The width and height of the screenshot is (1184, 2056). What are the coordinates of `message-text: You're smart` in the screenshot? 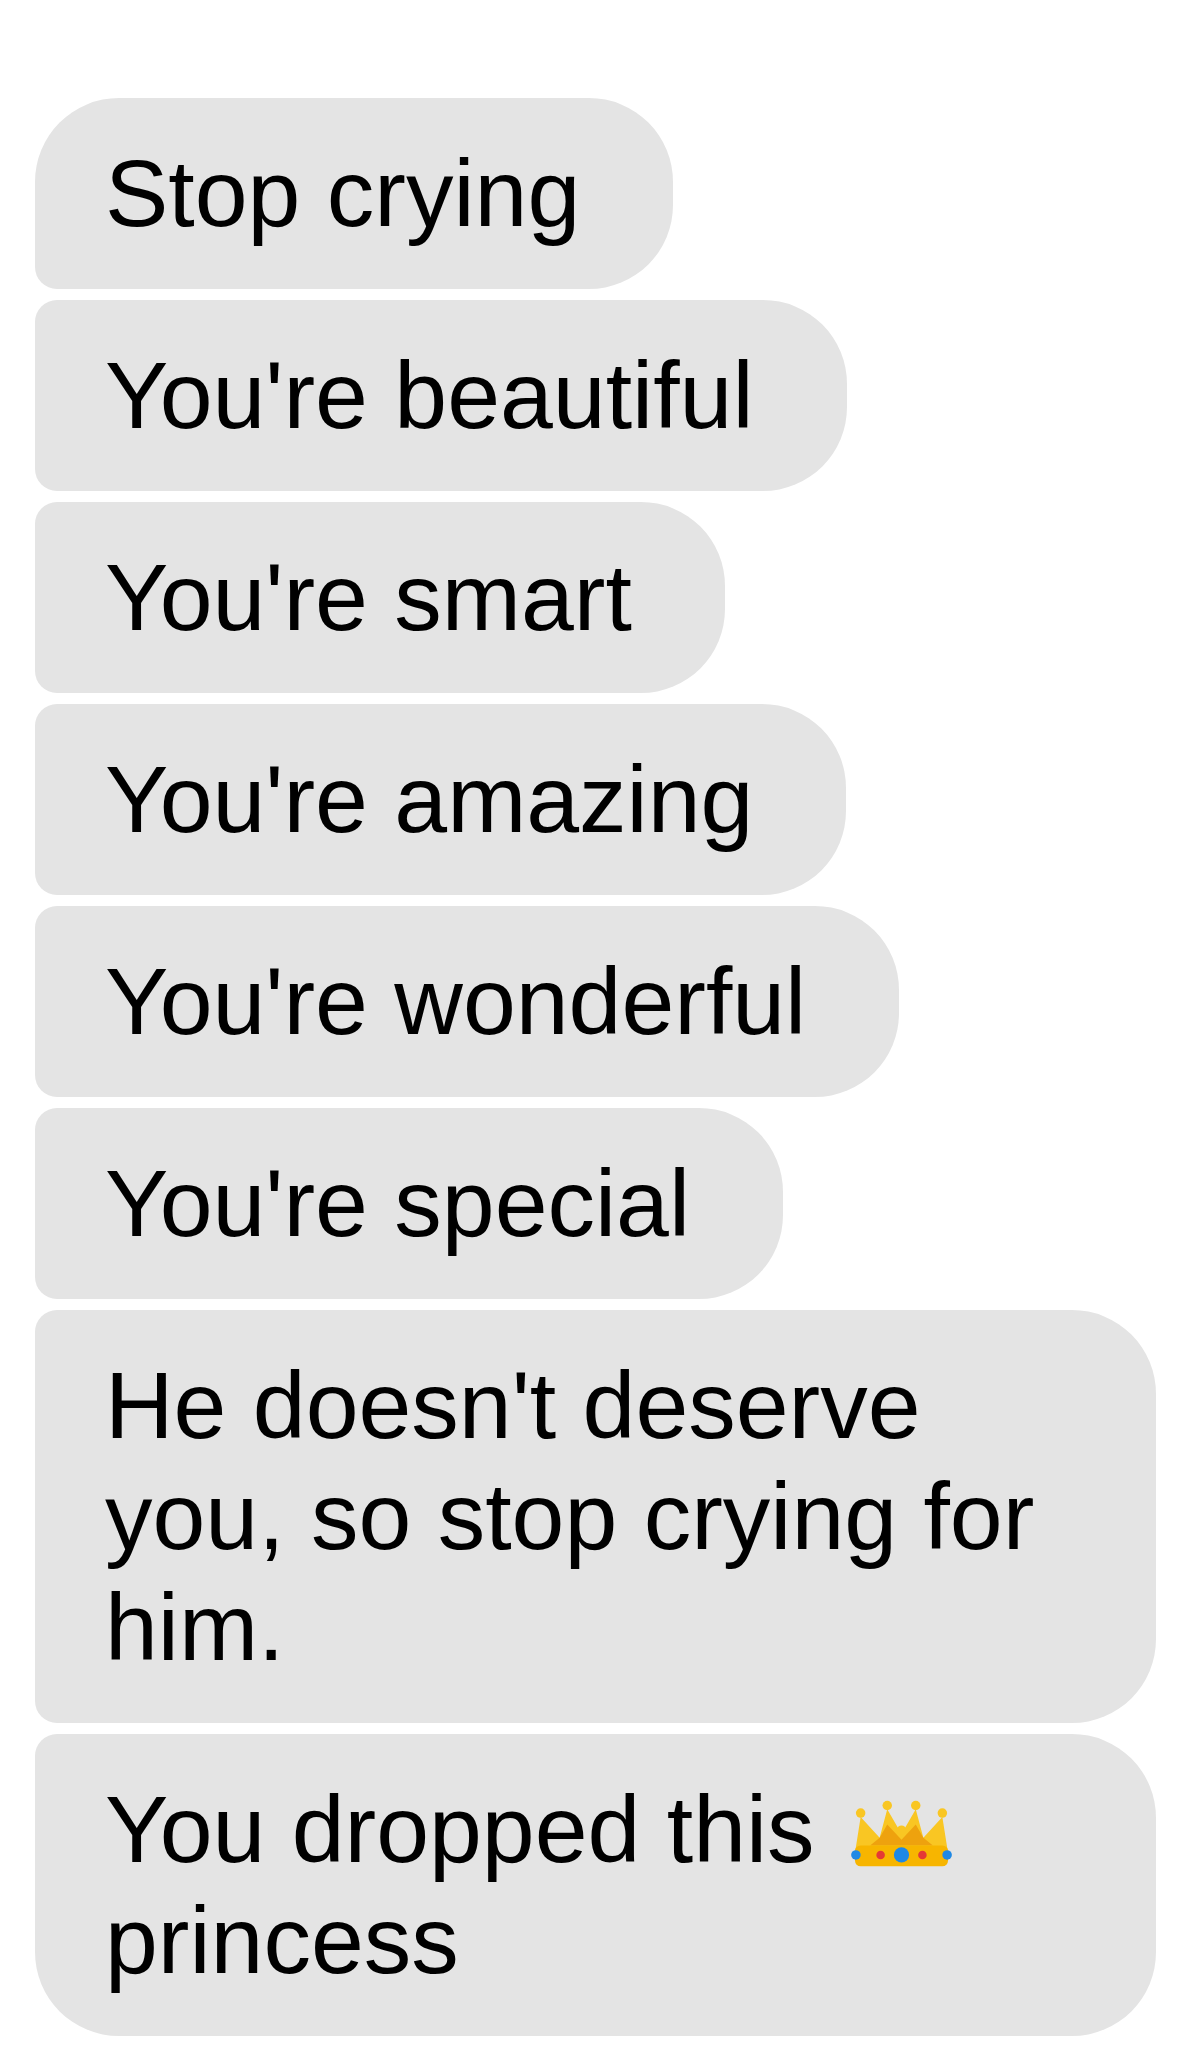 It's located at (368, 597).